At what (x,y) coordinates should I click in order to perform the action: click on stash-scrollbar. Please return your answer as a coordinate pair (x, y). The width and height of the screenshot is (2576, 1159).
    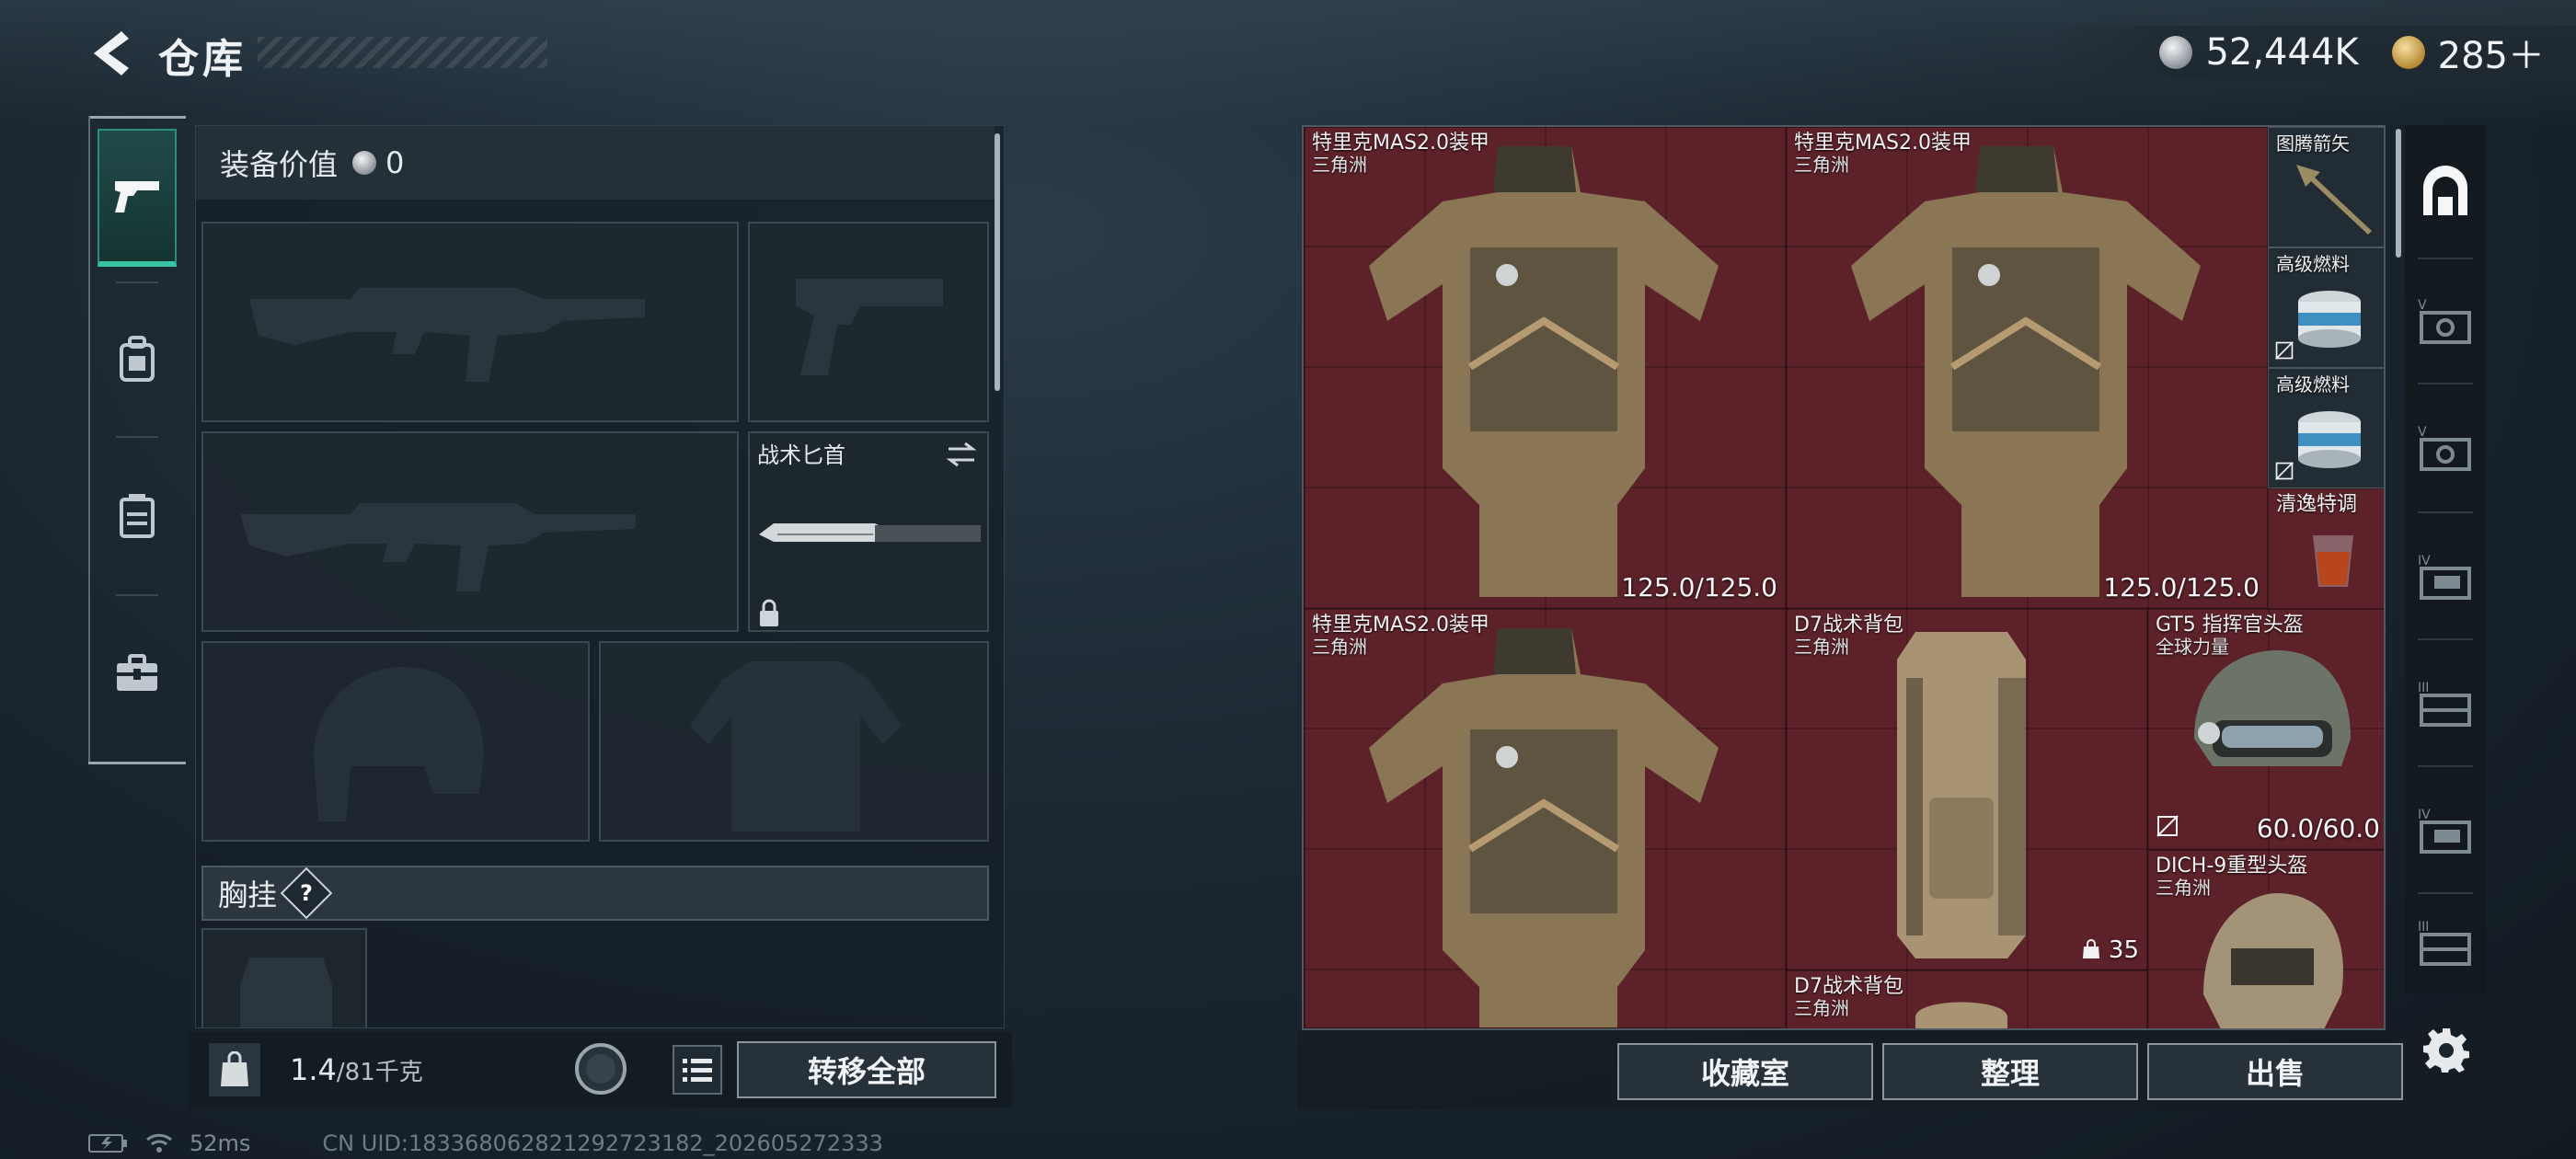
    Looking at the image, I should click on (2398, 193).